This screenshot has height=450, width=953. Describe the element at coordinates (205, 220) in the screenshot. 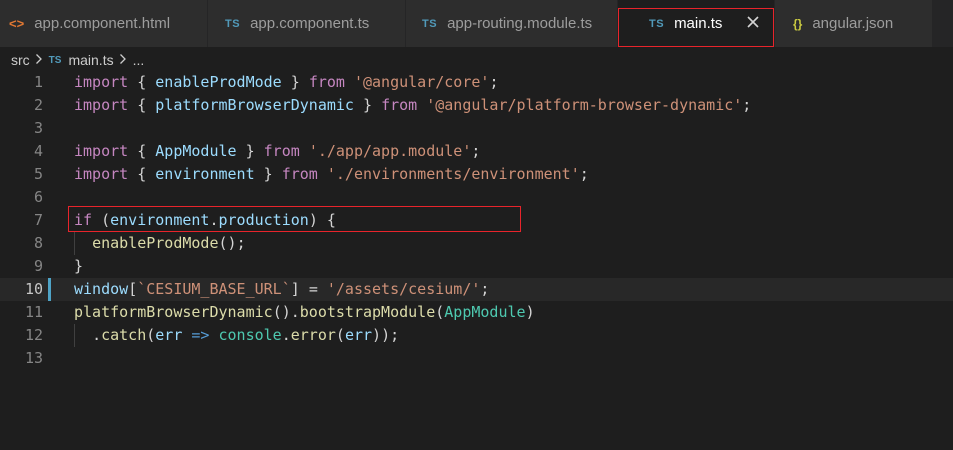

I see `code-text: if (environment.production) {` at that location.